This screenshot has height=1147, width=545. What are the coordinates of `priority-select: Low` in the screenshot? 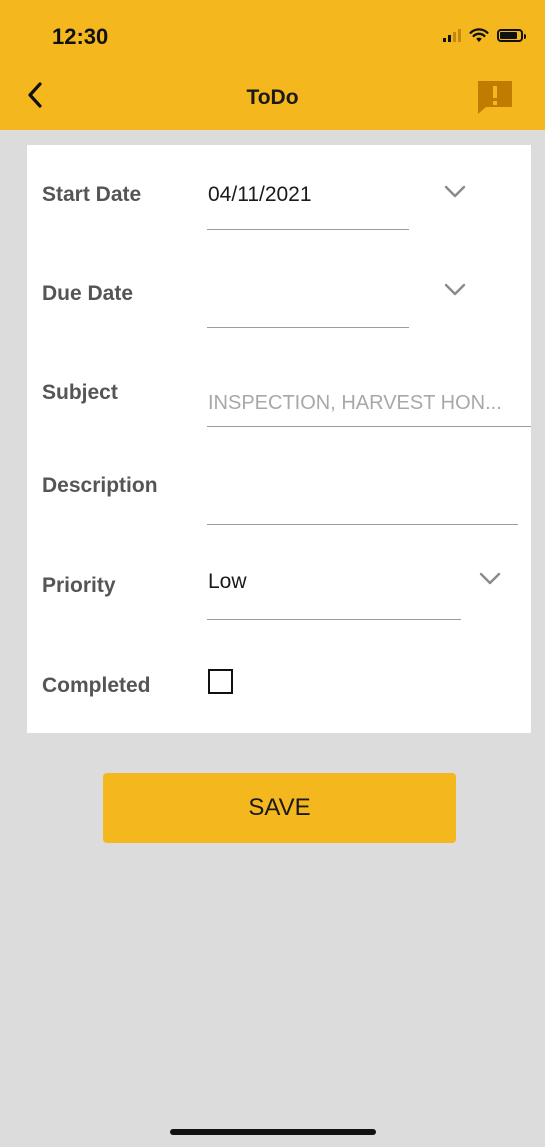 It's located at (227, 582).